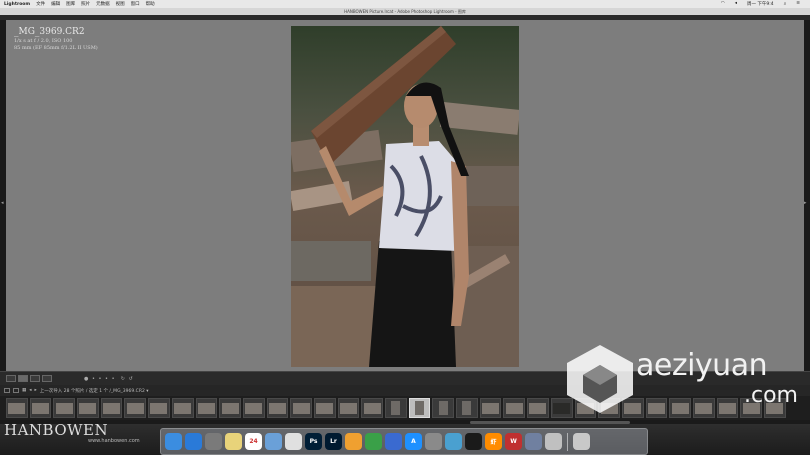 The height and width of the screenshot is (455, 810). Describe the element at coordinates (404, 441) in the screenshot. I see `macos-dock: 24 Ps Lr A 虾 W` at that location.